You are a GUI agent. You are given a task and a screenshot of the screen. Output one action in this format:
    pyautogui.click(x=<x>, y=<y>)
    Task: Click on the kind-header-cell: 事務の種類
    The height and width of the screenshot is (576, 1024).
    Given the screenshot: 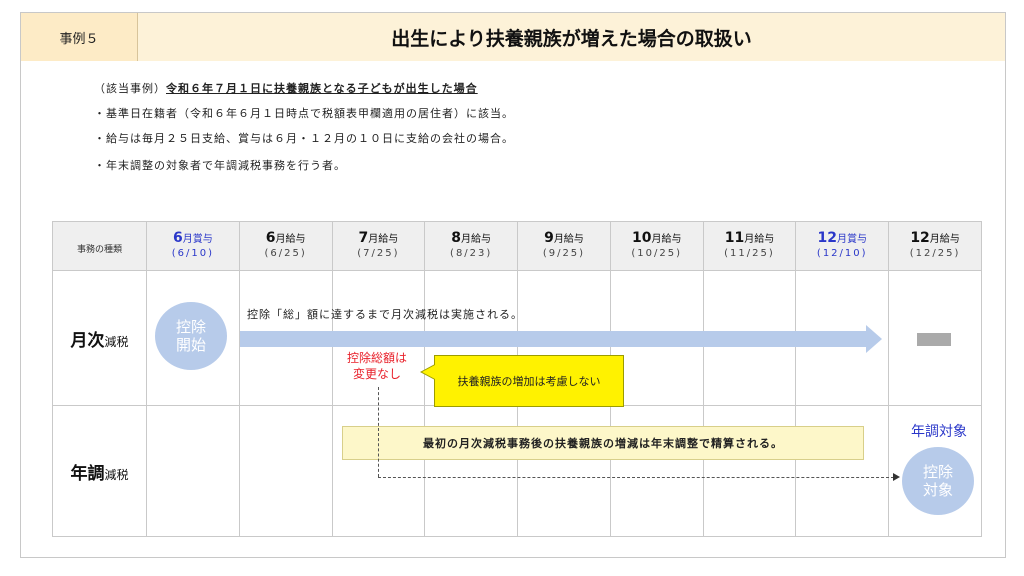 What is the action you would take?
    pyautogui.click(x=99, y=246)
    